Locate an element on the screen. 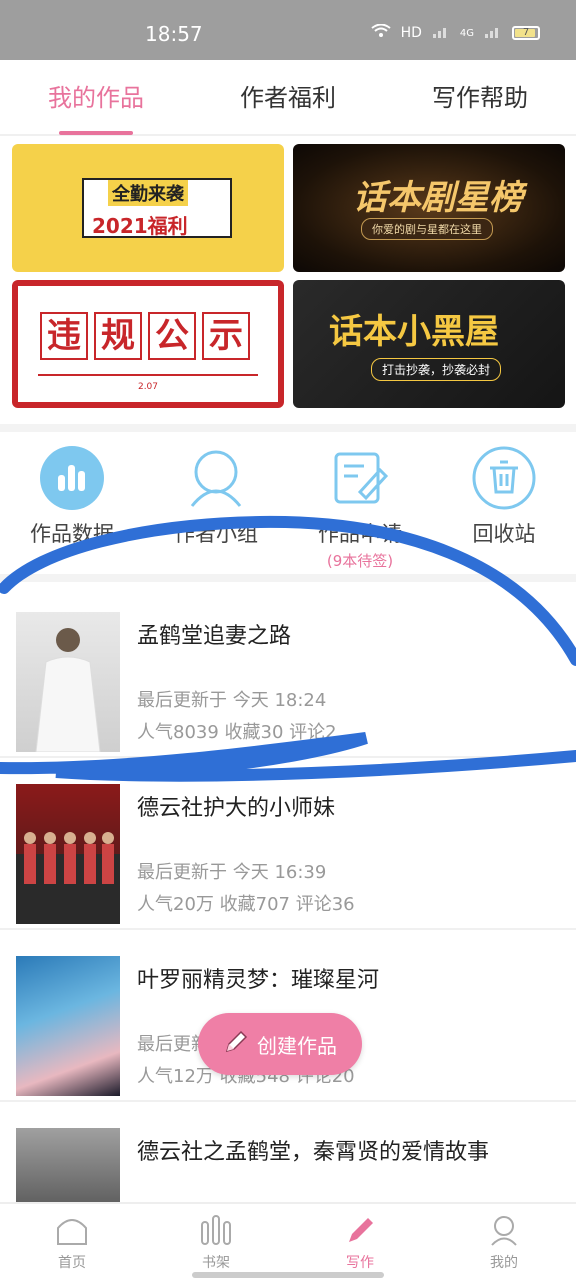 The width and height of the screenshot is (576, 1280). nav-mine: 我的 is located at coordinates (504, 1242).